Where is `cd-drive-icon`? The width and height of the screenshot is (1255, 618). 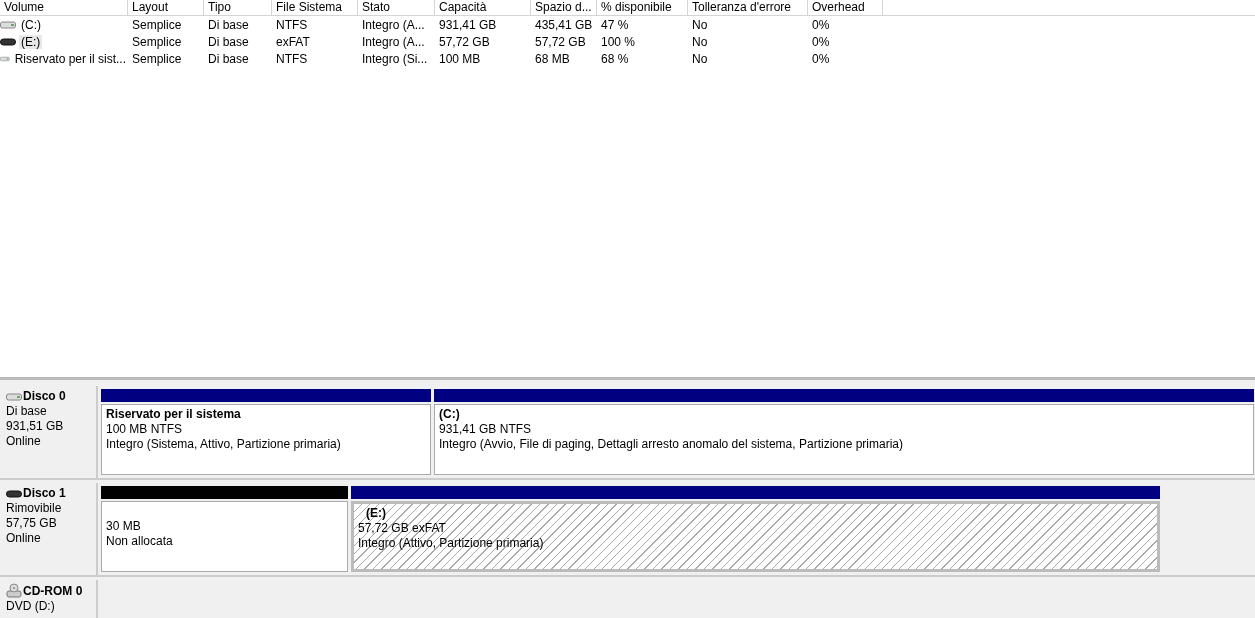
cd-drive-icon is located at coordinates (14, 591).